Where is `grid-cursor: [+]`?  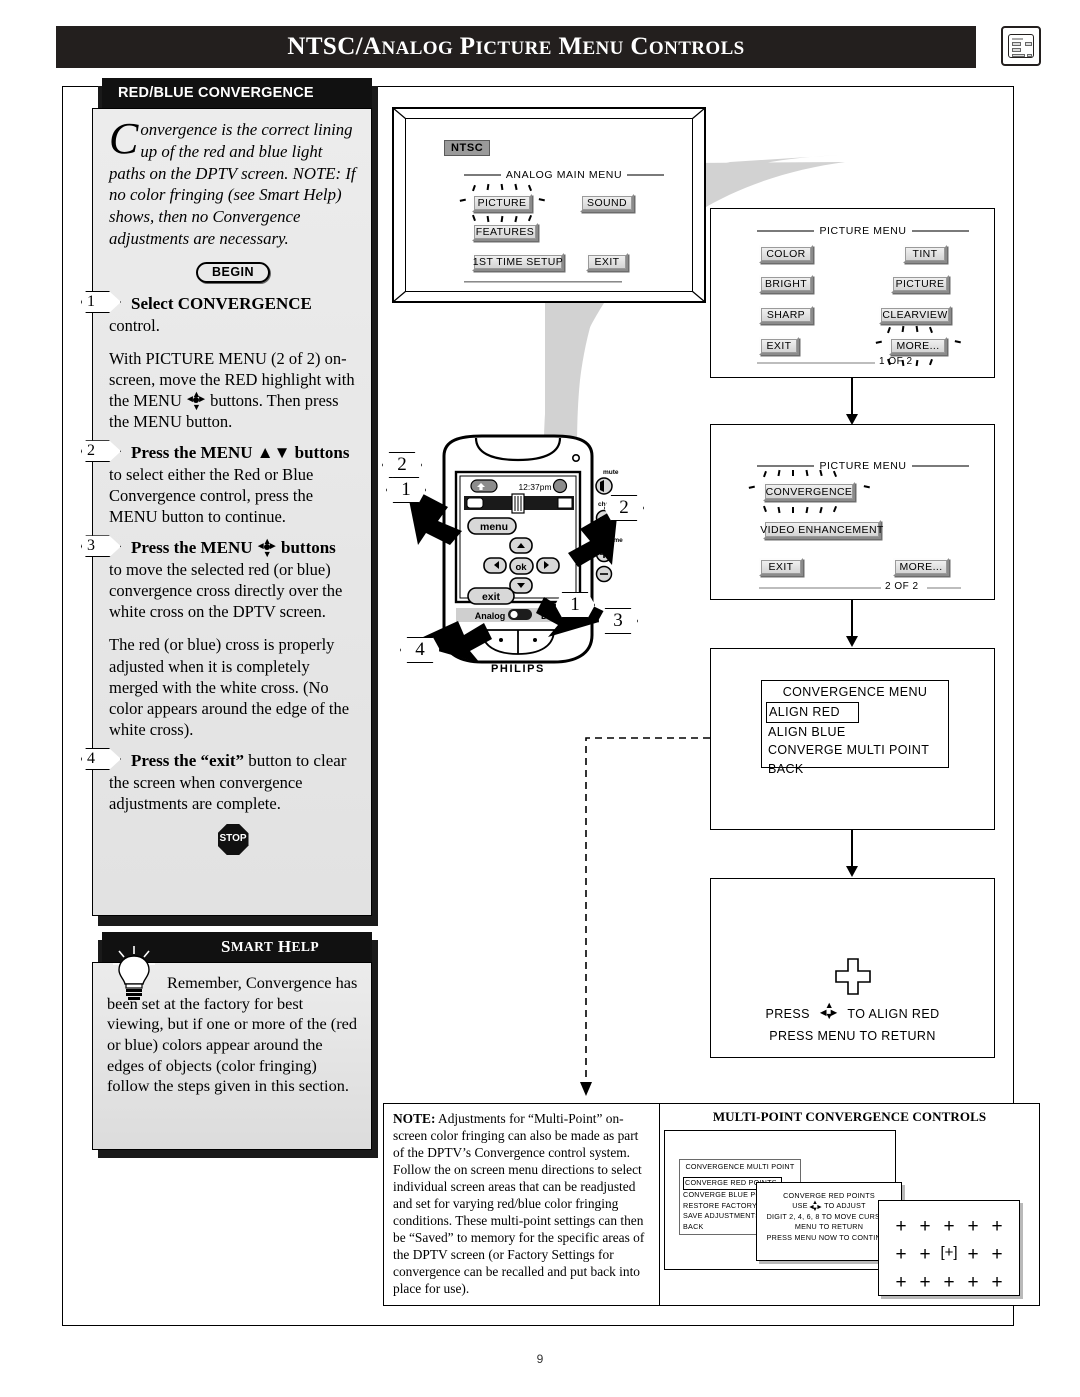
grid-cursor: [+] is located at coordinates (949, 1252).